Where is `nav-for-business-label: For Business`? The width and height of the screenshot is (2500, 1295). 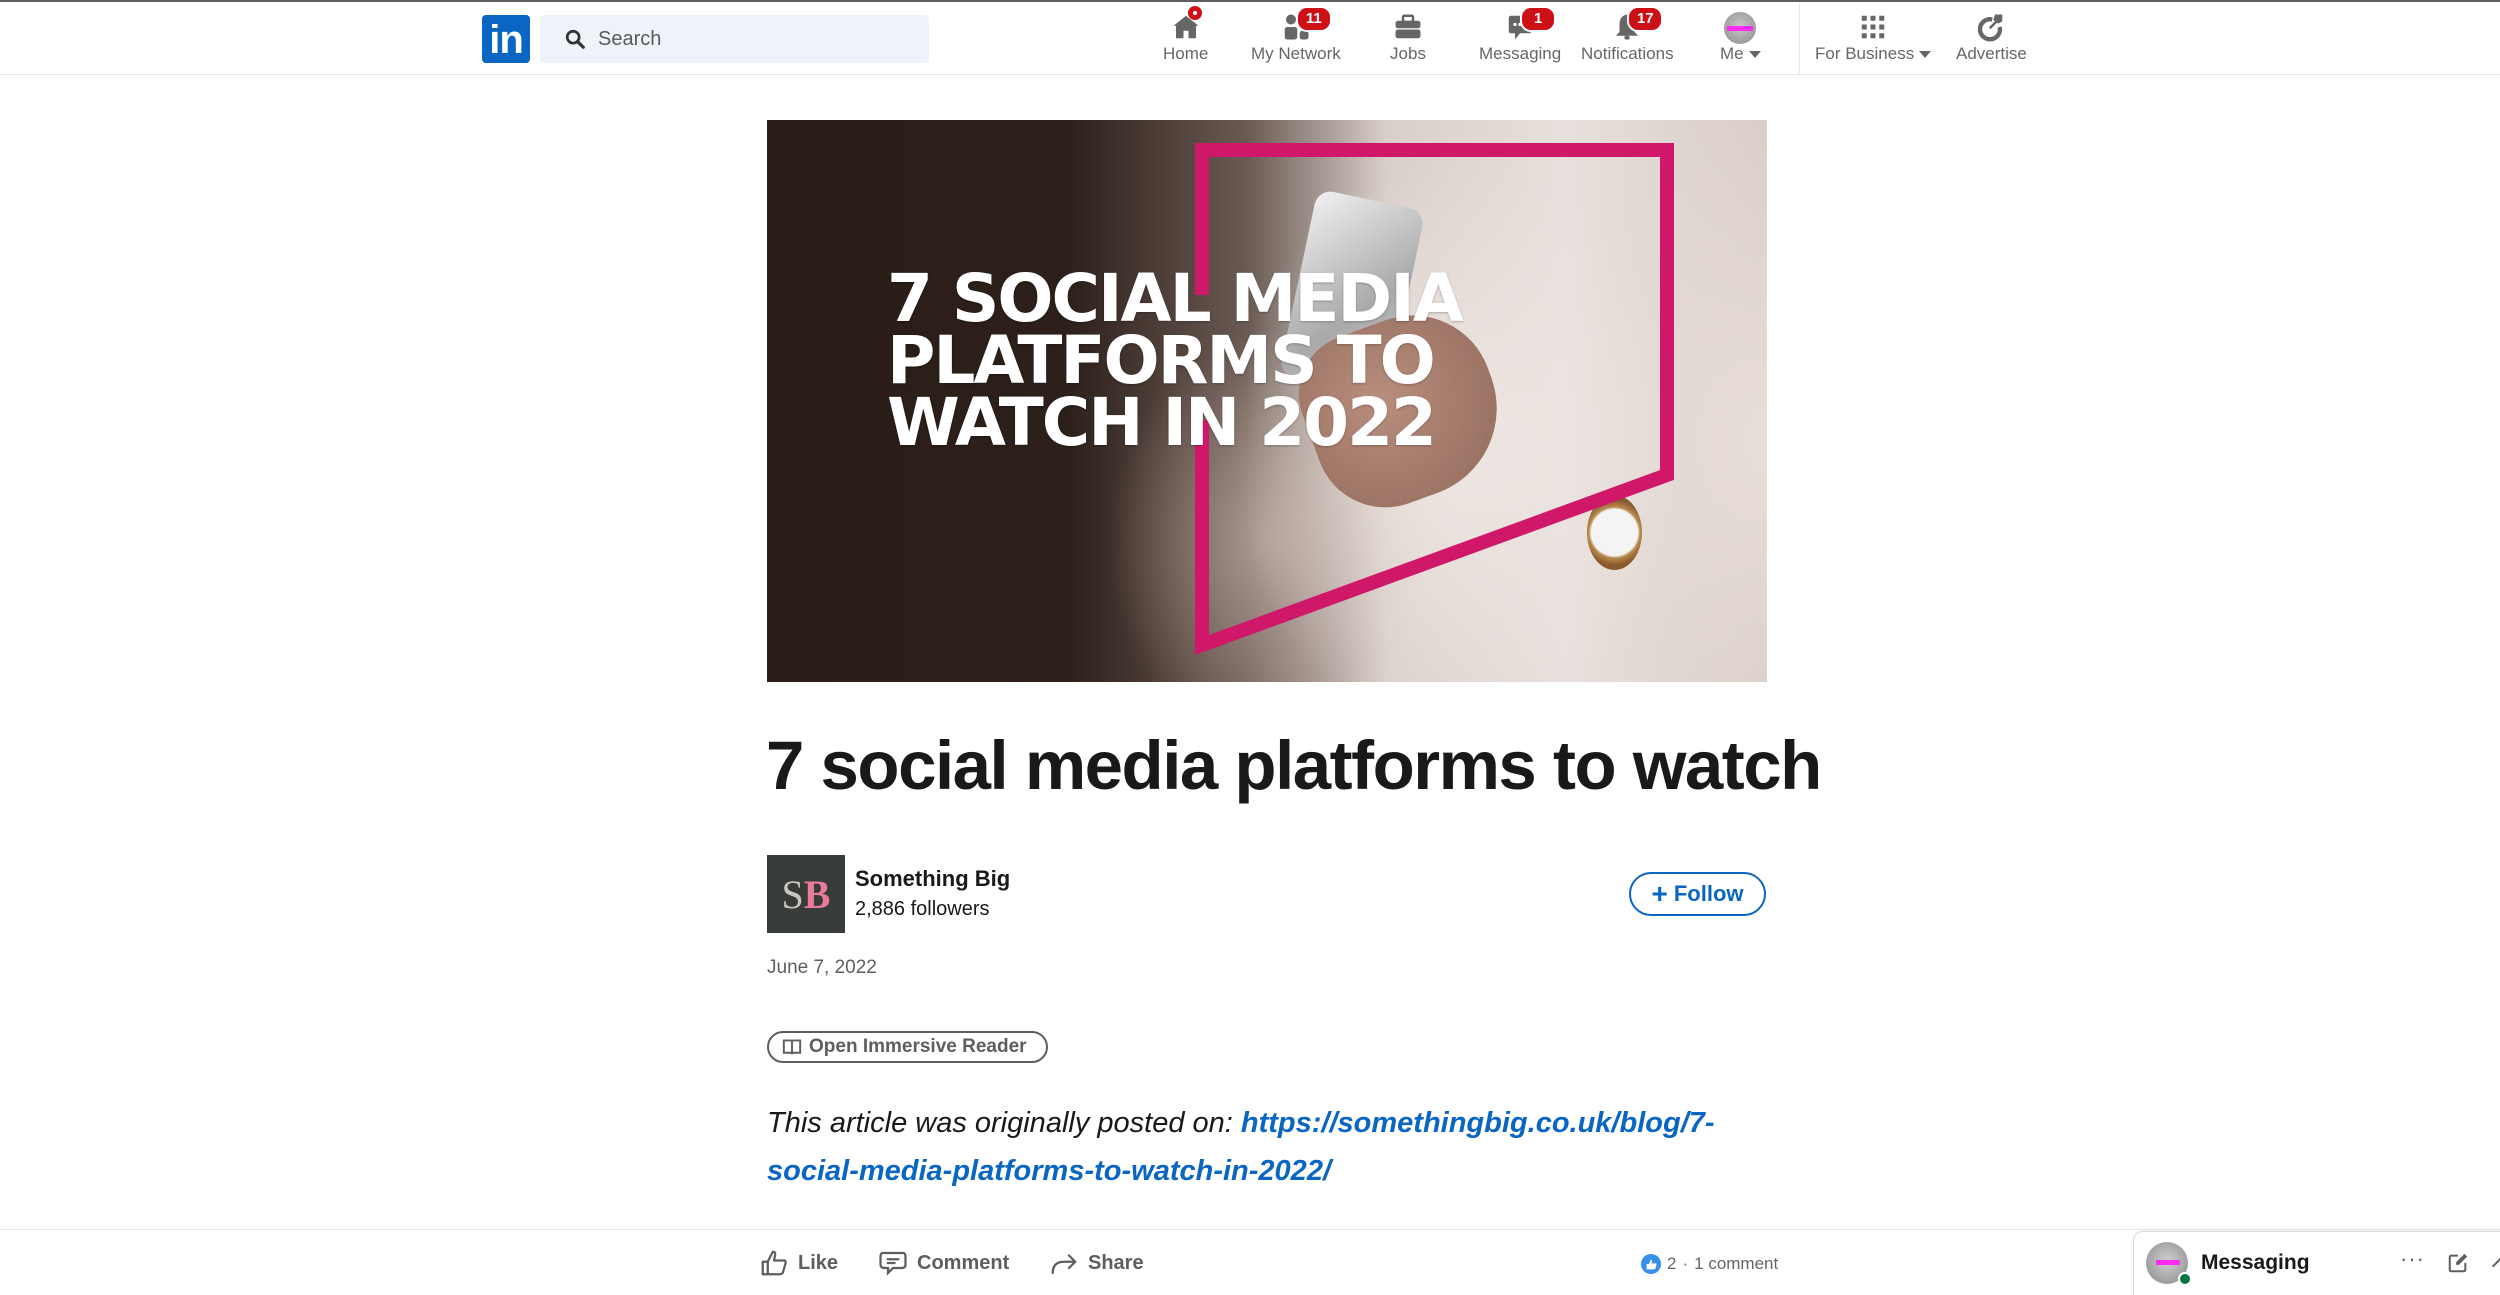 nav-for-business-label: For Business is located at coordinates (1873, 54).